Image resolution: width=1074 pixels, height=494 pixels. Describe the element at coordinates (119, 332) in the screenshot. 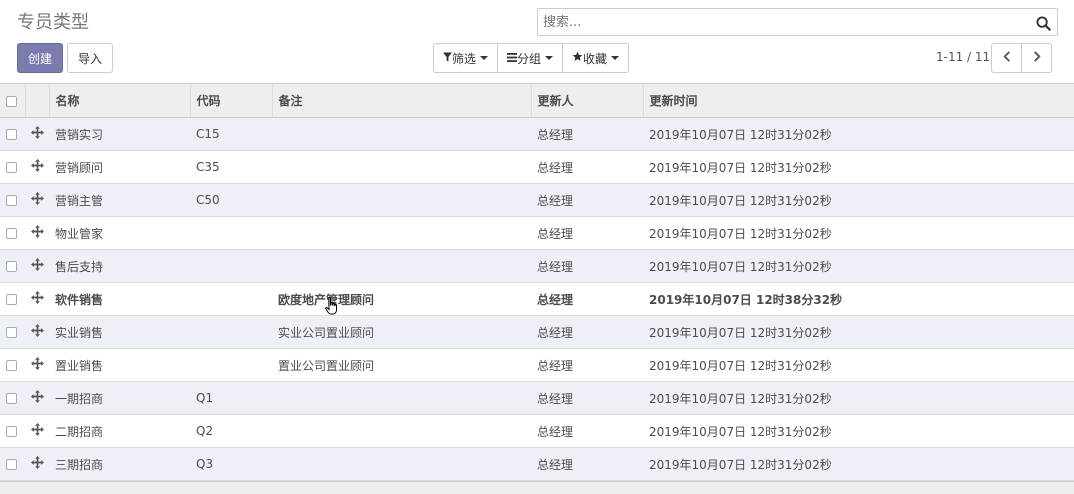

I see `cell-name: 实业销售` at that location.